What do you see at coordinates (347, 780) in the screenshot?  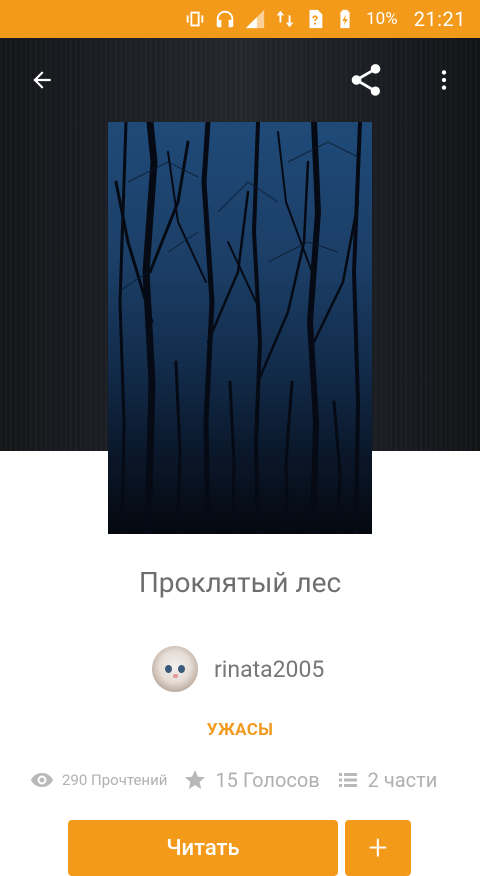 I see `list-icon` at bounding box center [347, 780].